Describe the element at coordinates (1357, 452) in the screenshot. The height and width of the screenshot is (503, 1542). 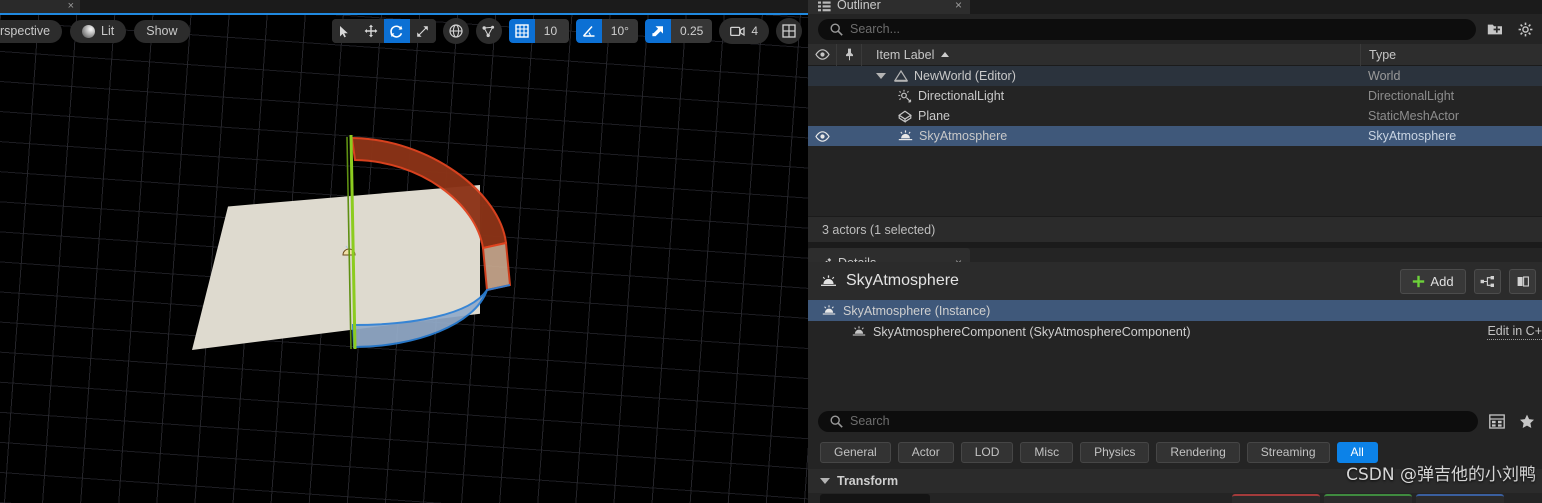
I see `filter-all: All` at that location.